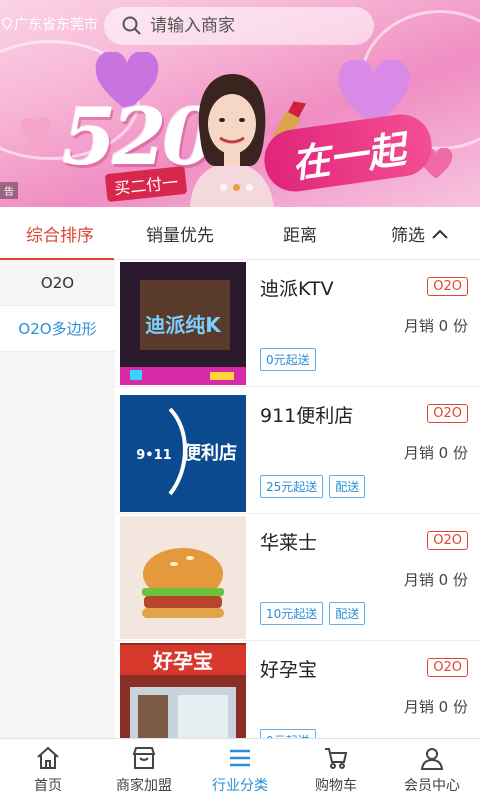 Image resolution: width=480 pixels, height=800 pixels. What do you see at coordinates (210, 453) in the screenshot?
I see `shop-thumbnail-text: 便利店` at bounding box center [210, 453].